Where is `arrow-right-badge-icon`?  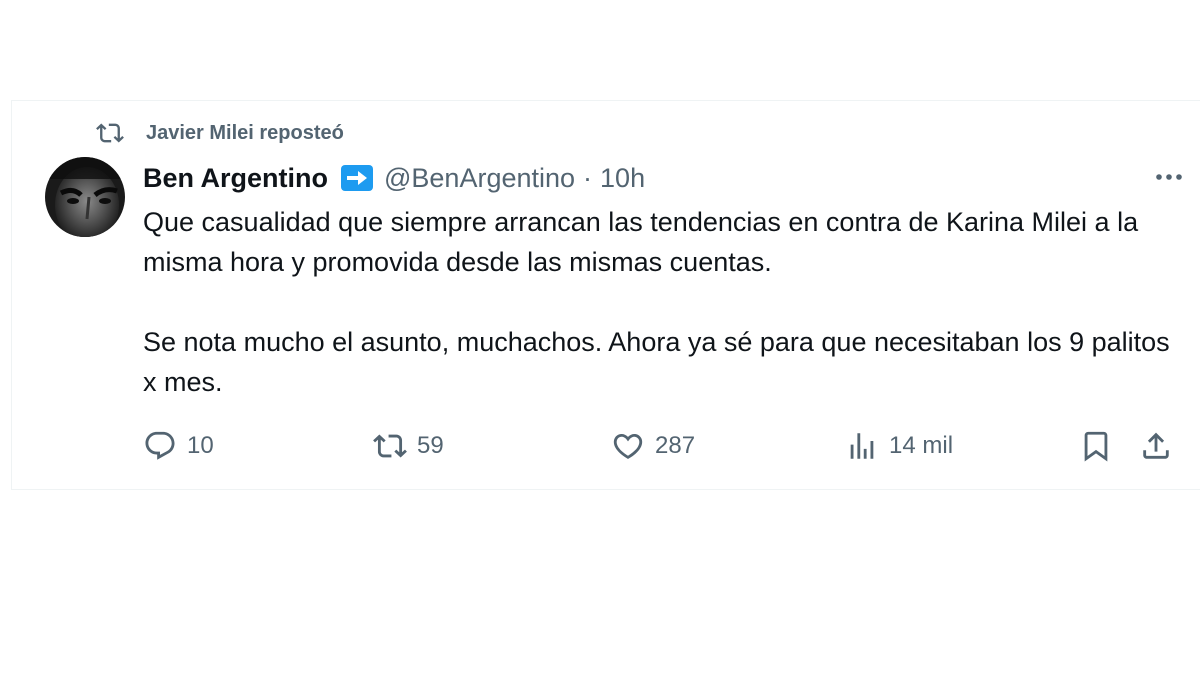
arrow-right-badge-icon is located at coordinates (357, 178).